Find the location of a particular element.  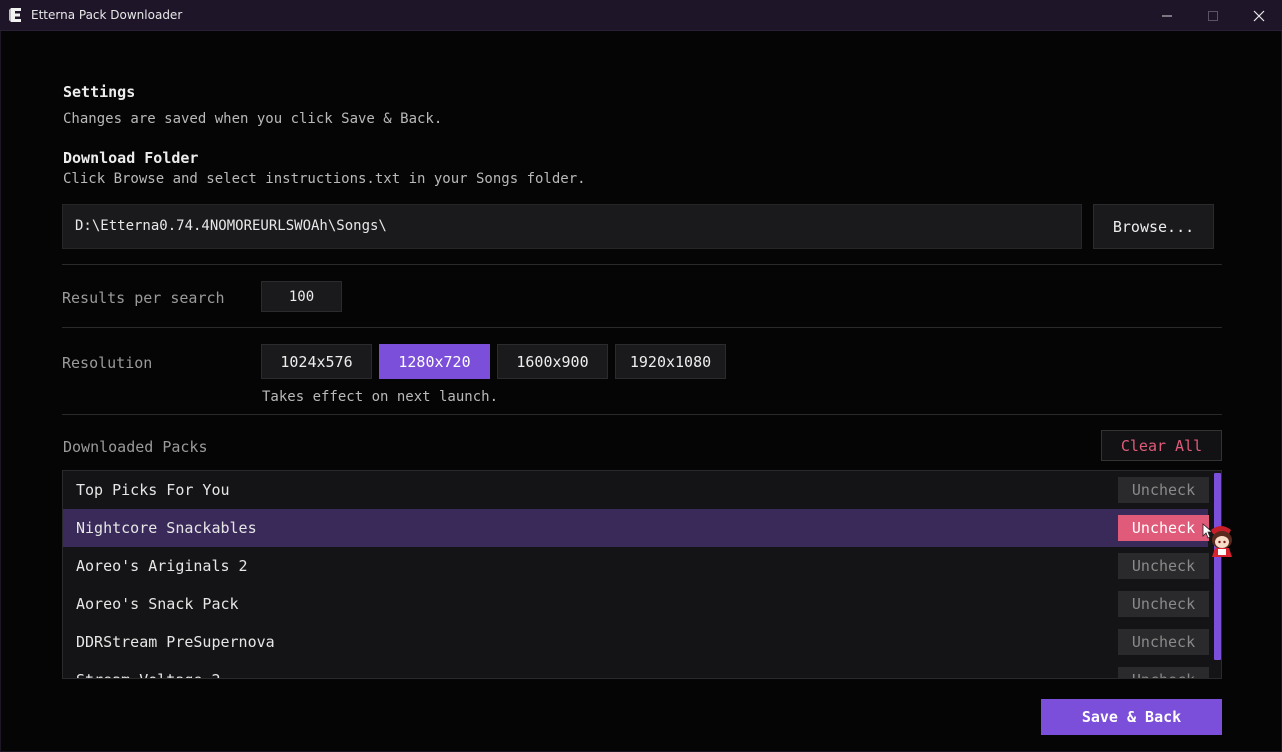

results-per-search-input: 100 is located at coordinates (301, 296).